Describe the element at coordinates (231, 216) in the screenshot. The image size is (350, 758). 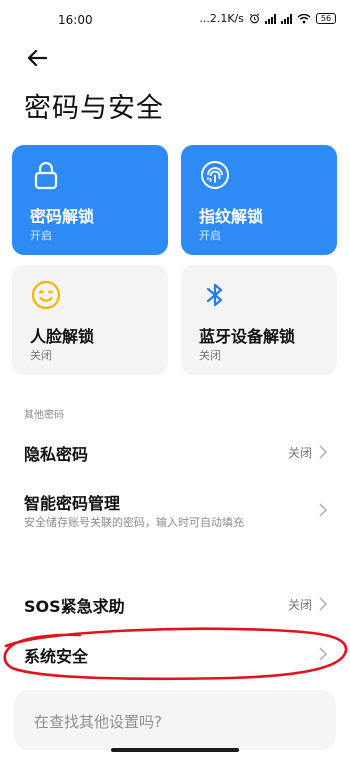
I see `card-title: 指纹解锁` at that location.